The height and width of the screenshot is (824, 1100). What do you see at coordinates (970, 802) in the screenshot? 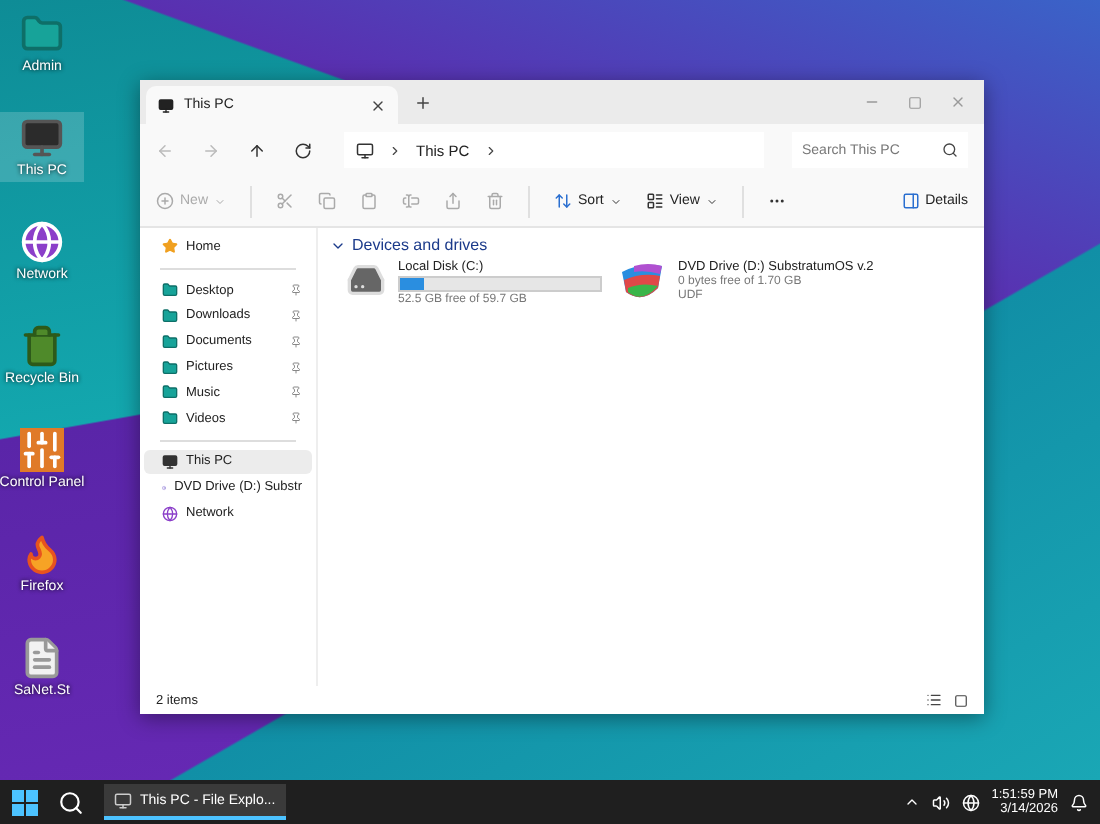
I see `network-icon` at bounding box center [970, 802].